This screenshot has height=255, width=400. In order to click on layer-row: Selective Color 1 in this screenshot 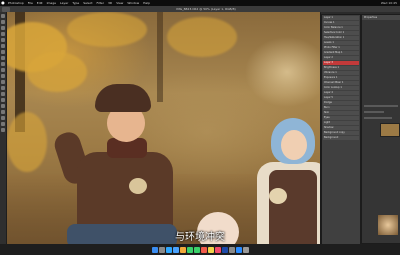, I will do `click(341, 33)`.